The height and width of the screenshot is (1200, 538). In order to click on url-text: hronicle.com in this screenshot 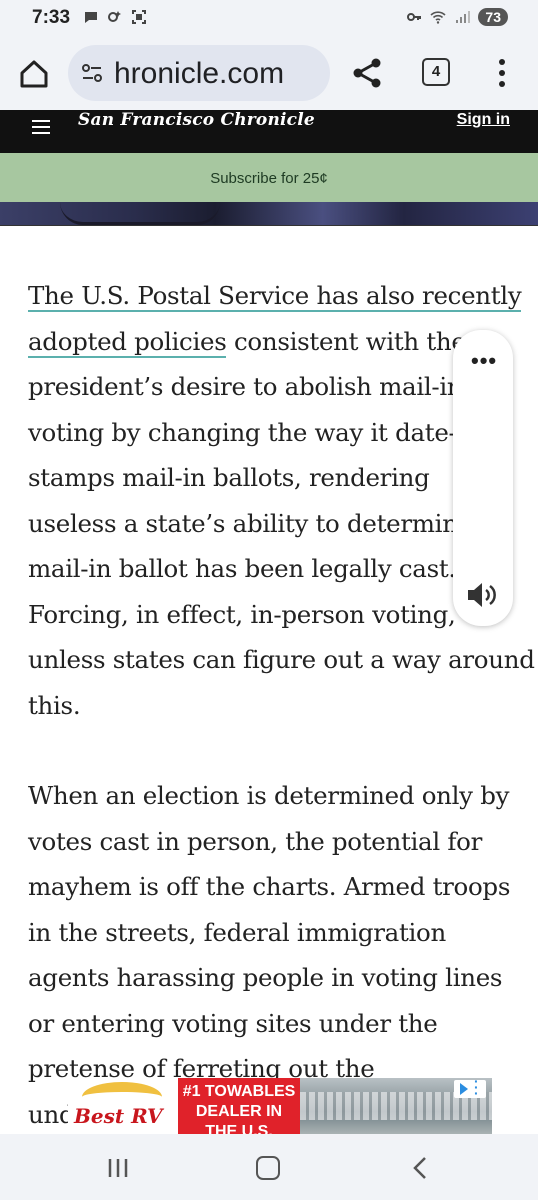, I will do `click(199, 74)`.